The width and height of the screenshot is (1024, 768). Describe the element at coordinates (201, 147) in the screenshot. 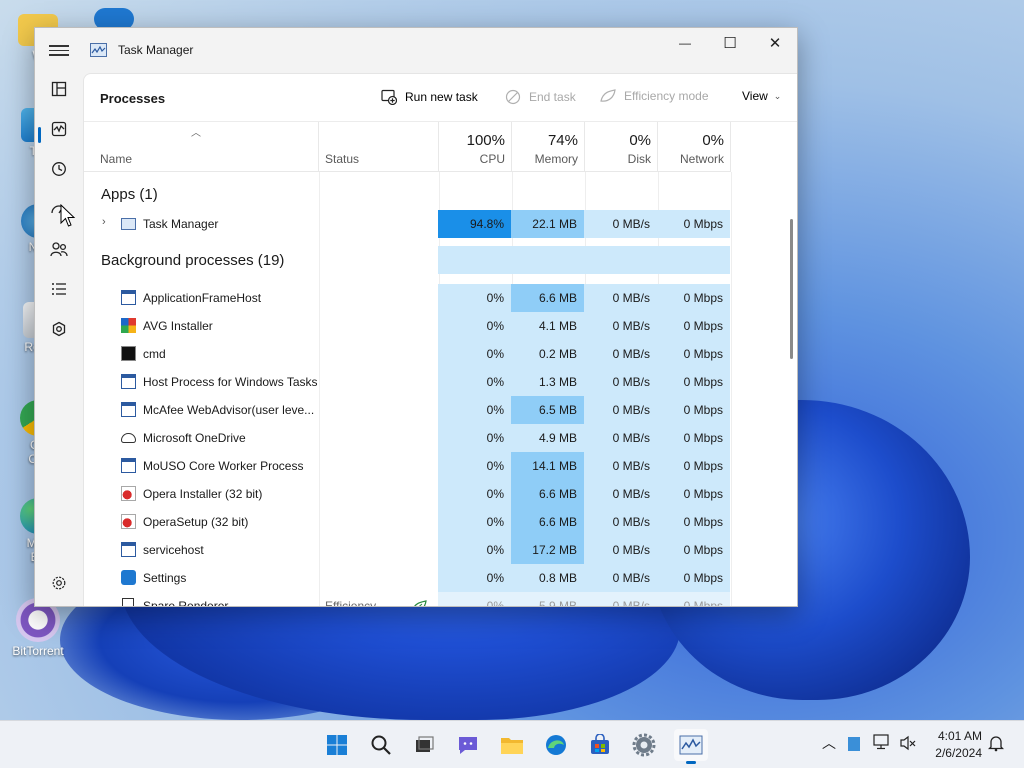

I see `column-header-name: ︿ Name` at that location.